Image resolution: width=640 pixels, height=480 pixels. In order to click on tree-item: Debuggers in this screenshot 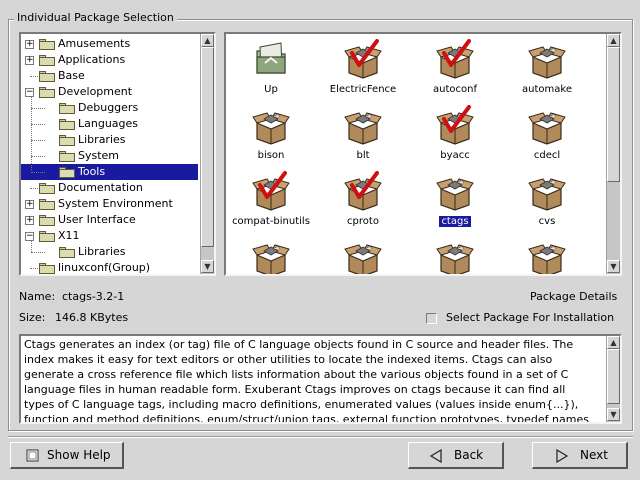, I will do `click(109, 108)`.